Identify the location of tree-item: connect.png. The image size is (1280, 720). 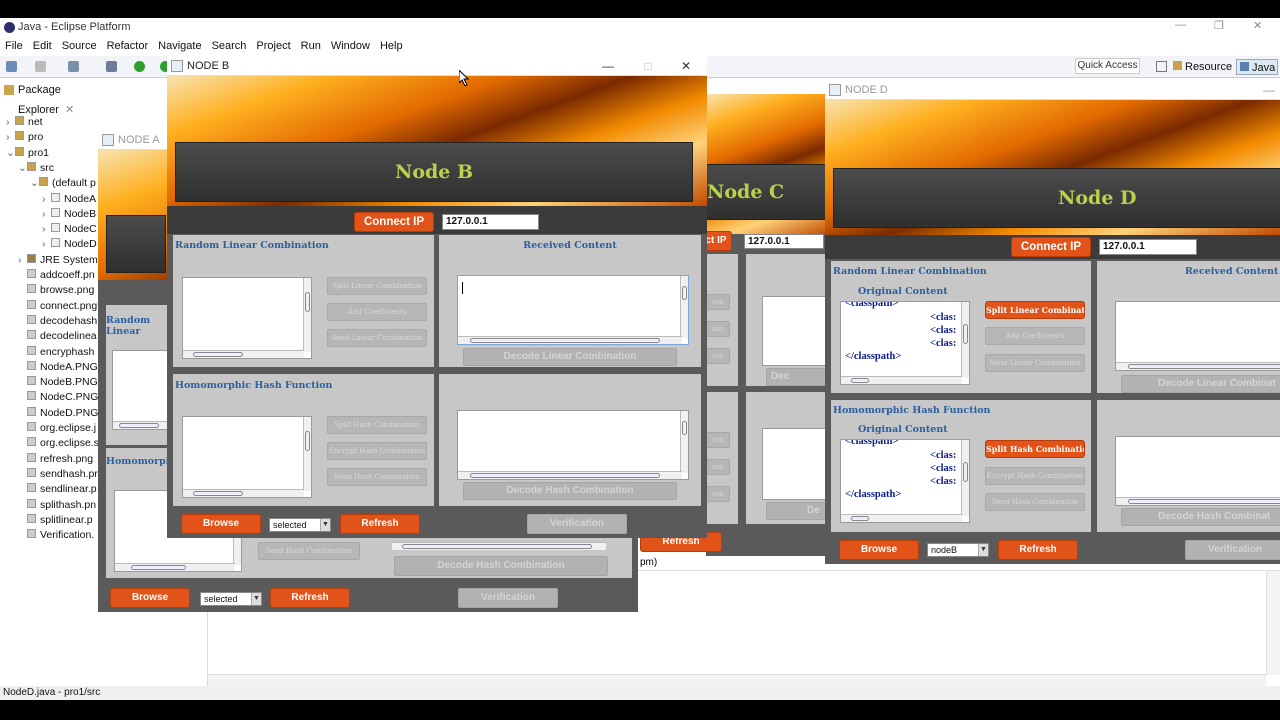
(57, 306).